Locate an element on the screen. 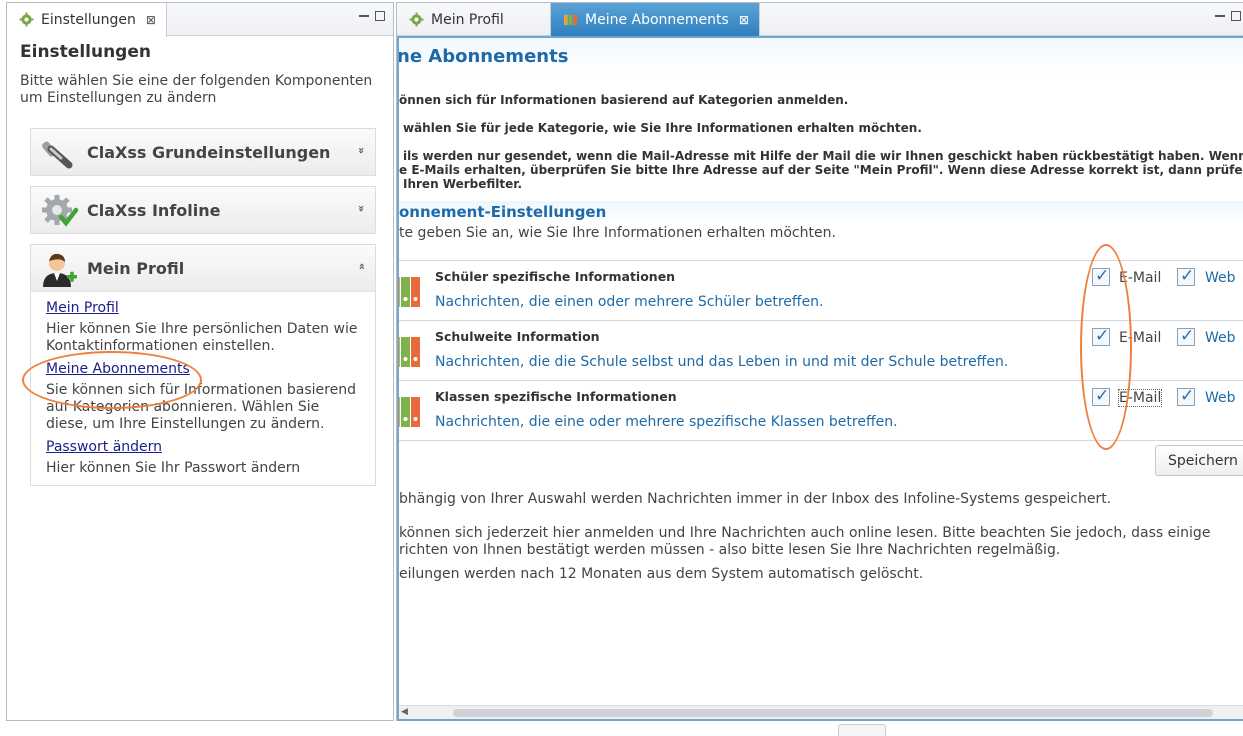 This screenshot has height=736, width=1243. scroll-left-icon: ◀ is located at coordinates (404, 712).